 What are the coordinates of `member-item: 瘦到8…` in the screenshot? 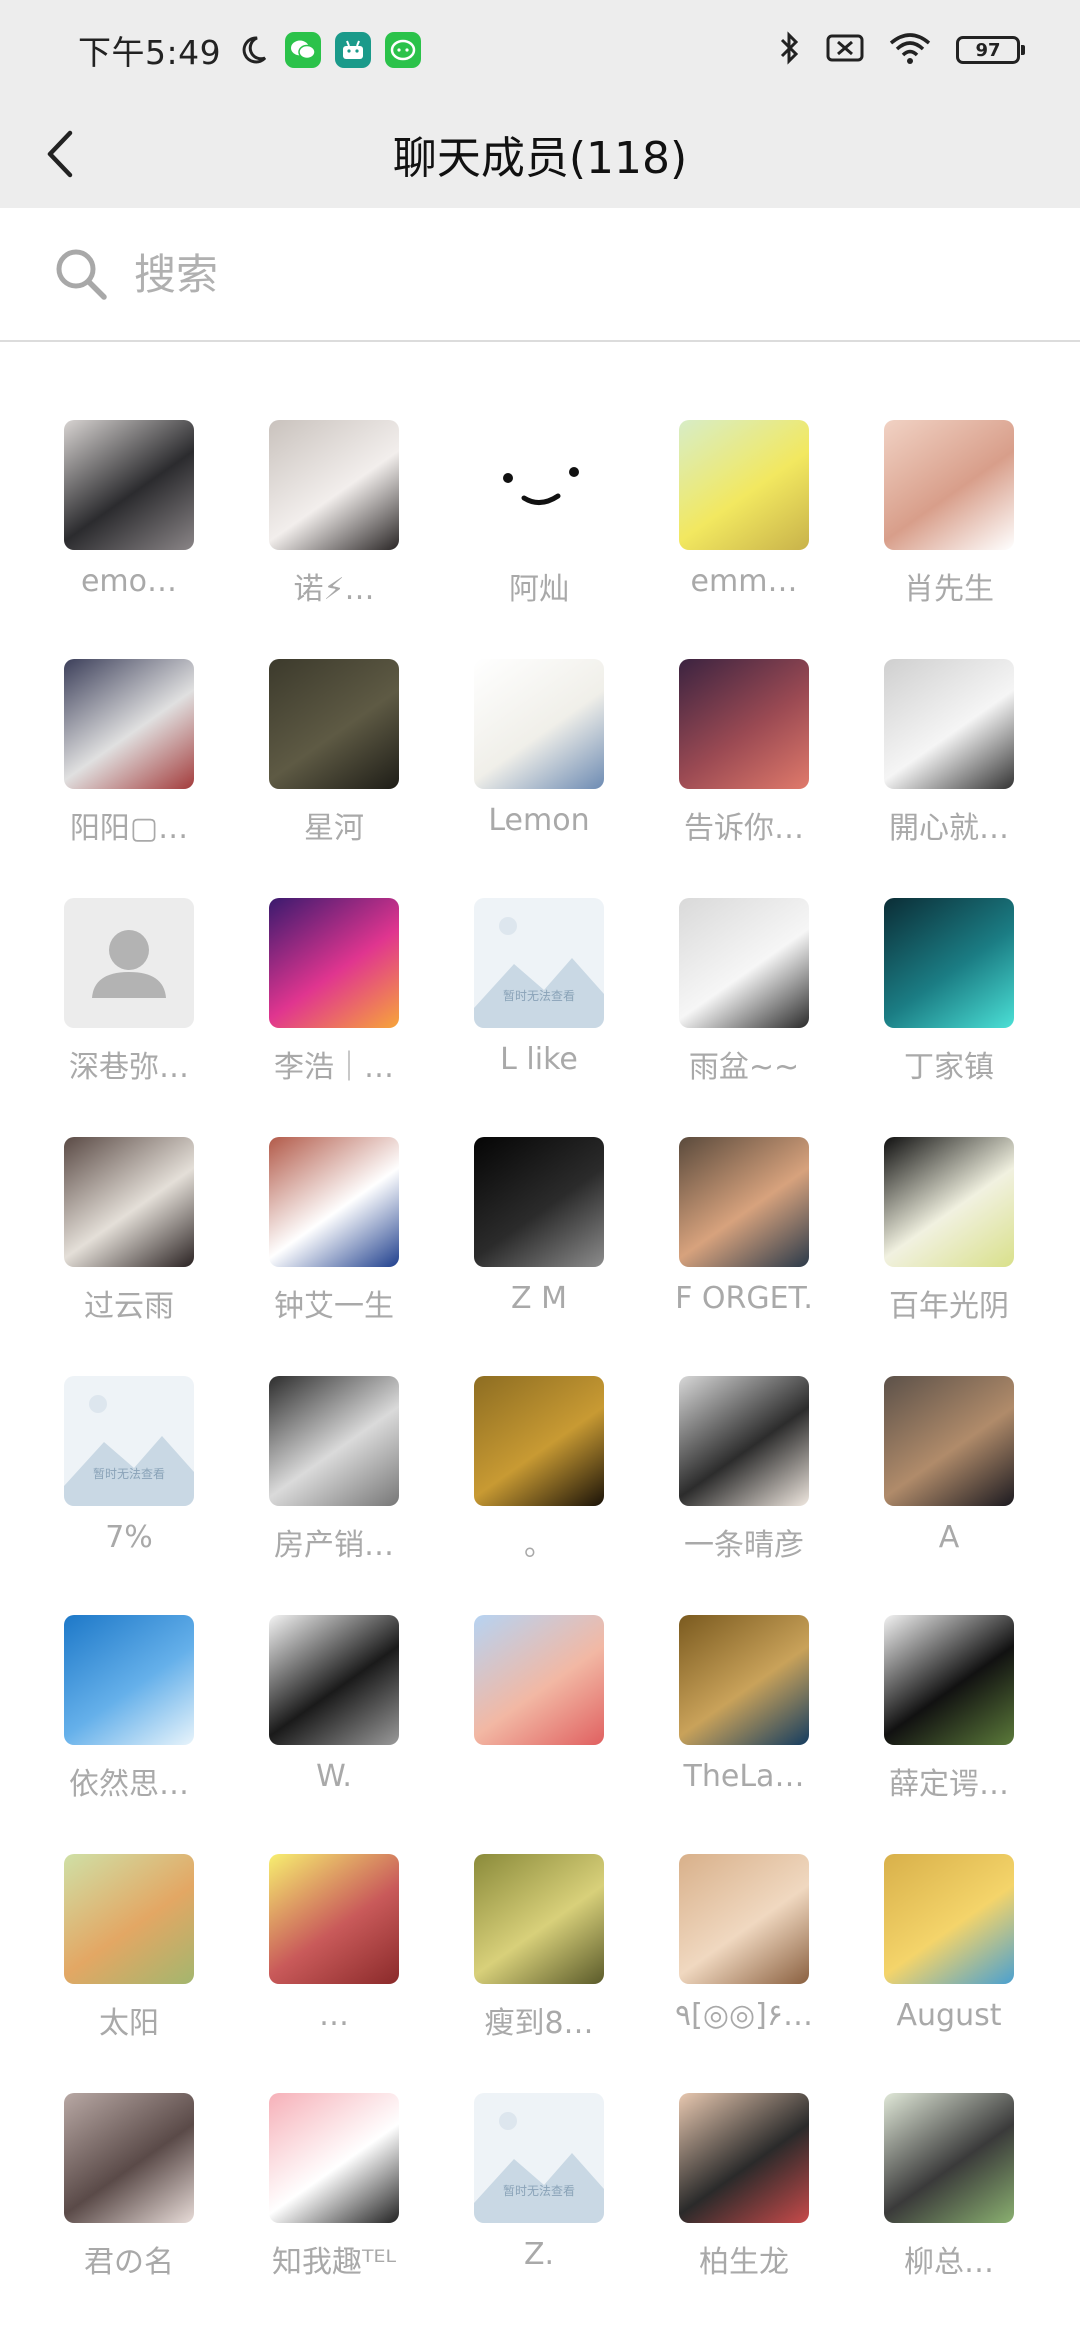 It's located at (539, 1973).